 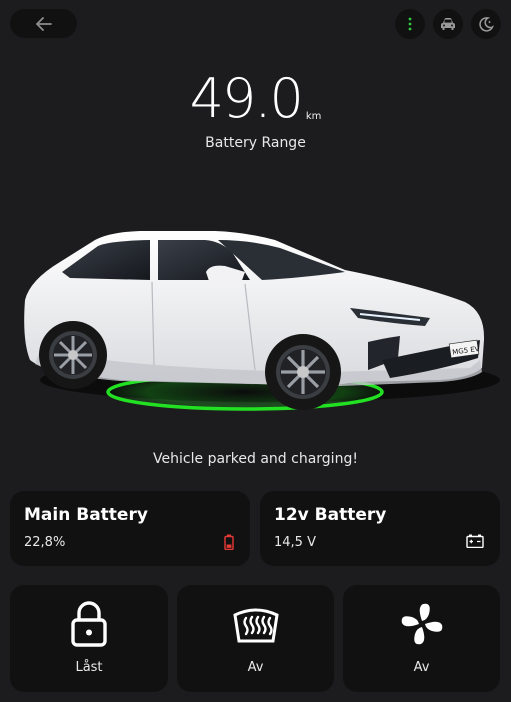 I want to click on back-button, so click(x=43, y=23).